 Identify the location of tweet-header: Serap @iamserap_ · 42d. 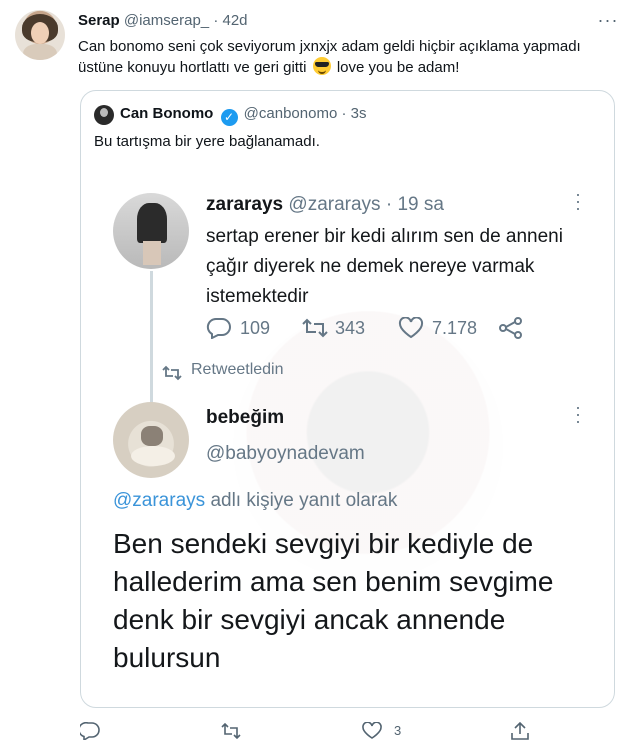
(163, 20).